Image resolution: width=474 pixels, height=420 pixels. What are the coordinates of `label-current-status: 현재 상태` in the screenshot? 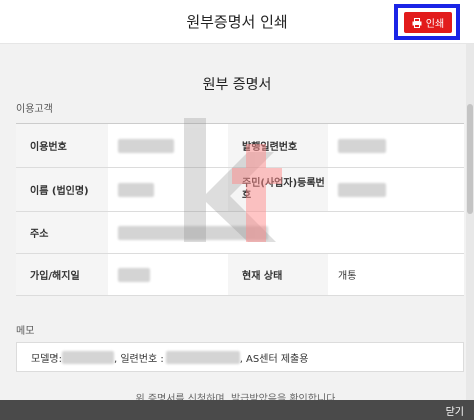 It's located at (278, 274).